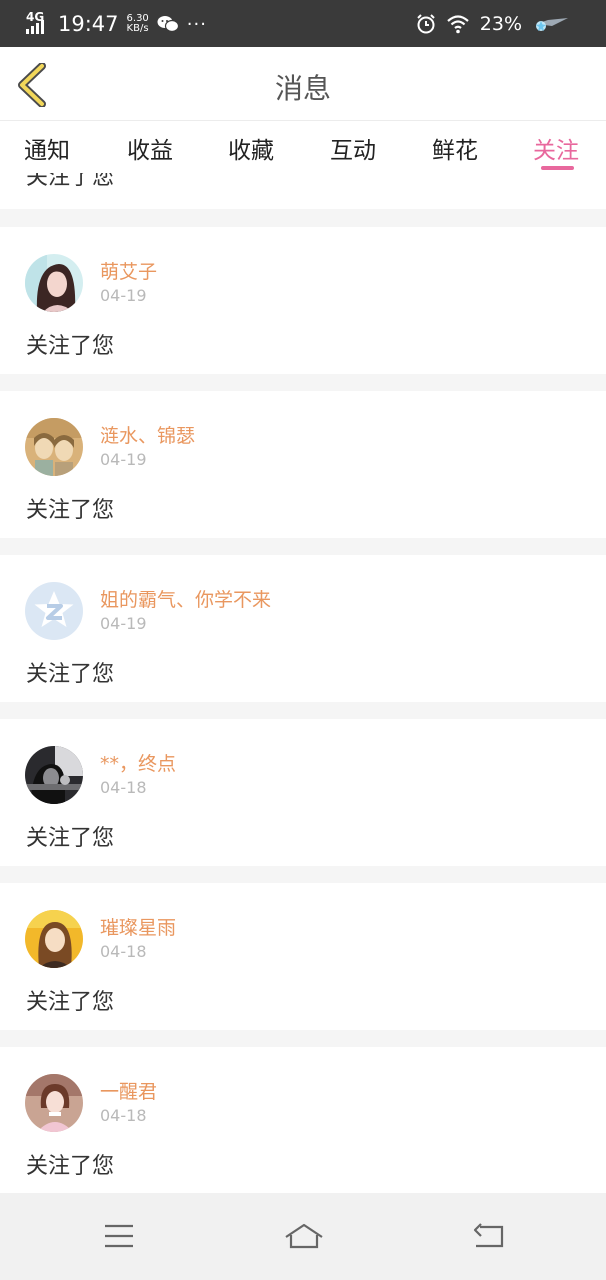 This screenshot has width=606, height=1280. I want to click on home-icon, so click(304, 1236).